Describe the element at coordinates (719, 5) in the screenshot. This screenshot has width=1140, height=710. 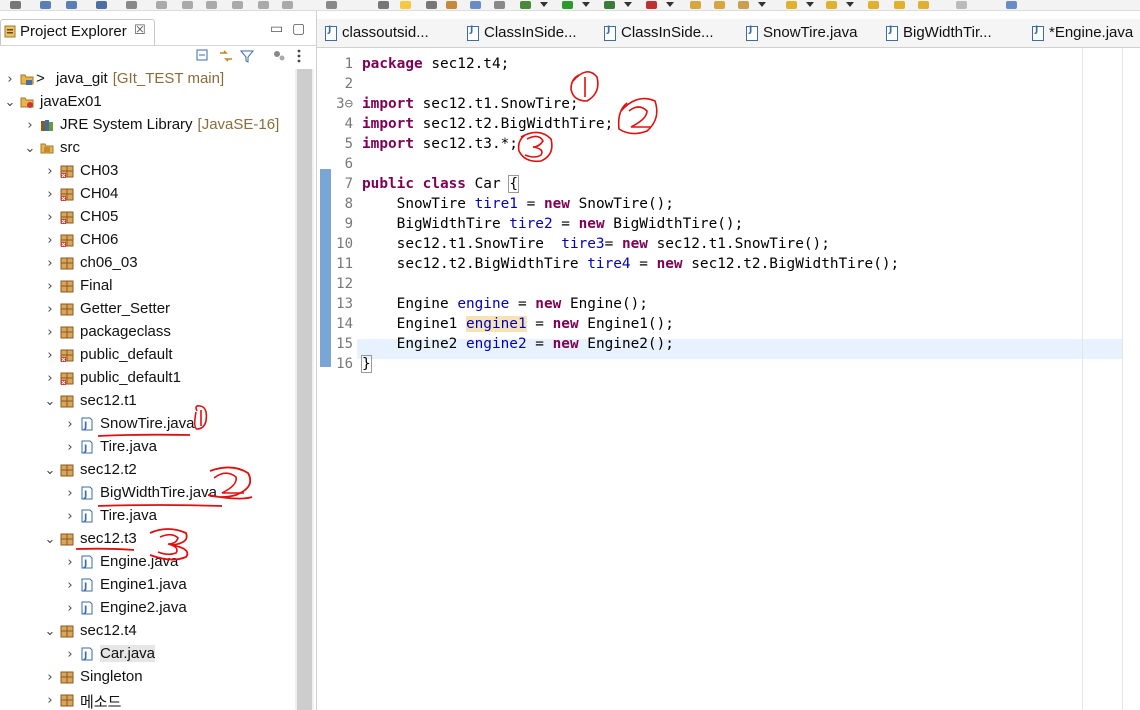
I see `open-folder-icon` at that location.